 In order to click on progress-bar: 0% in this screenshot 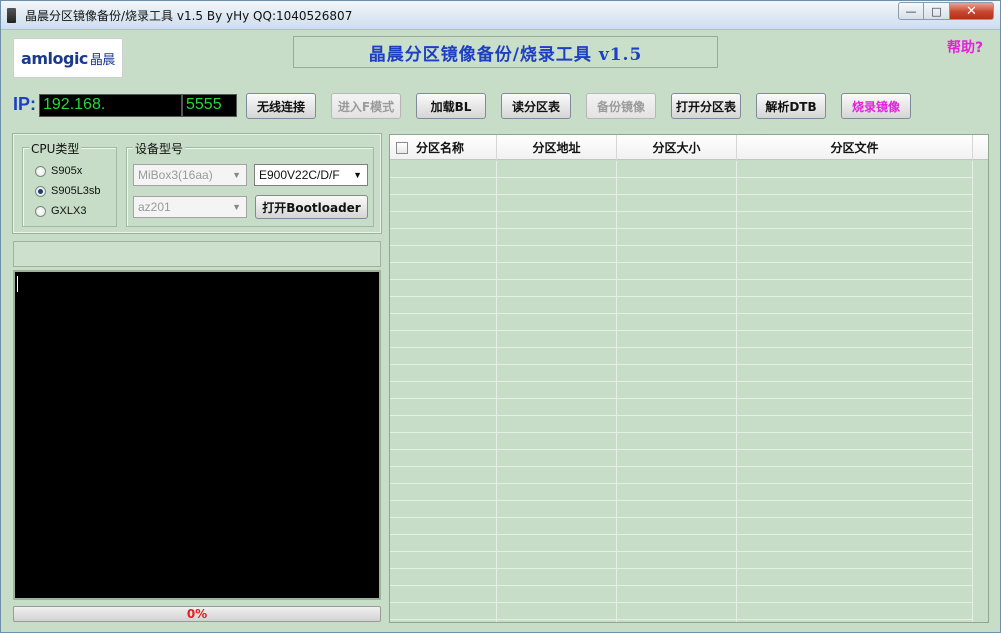, I will do `click(197, 614)`.